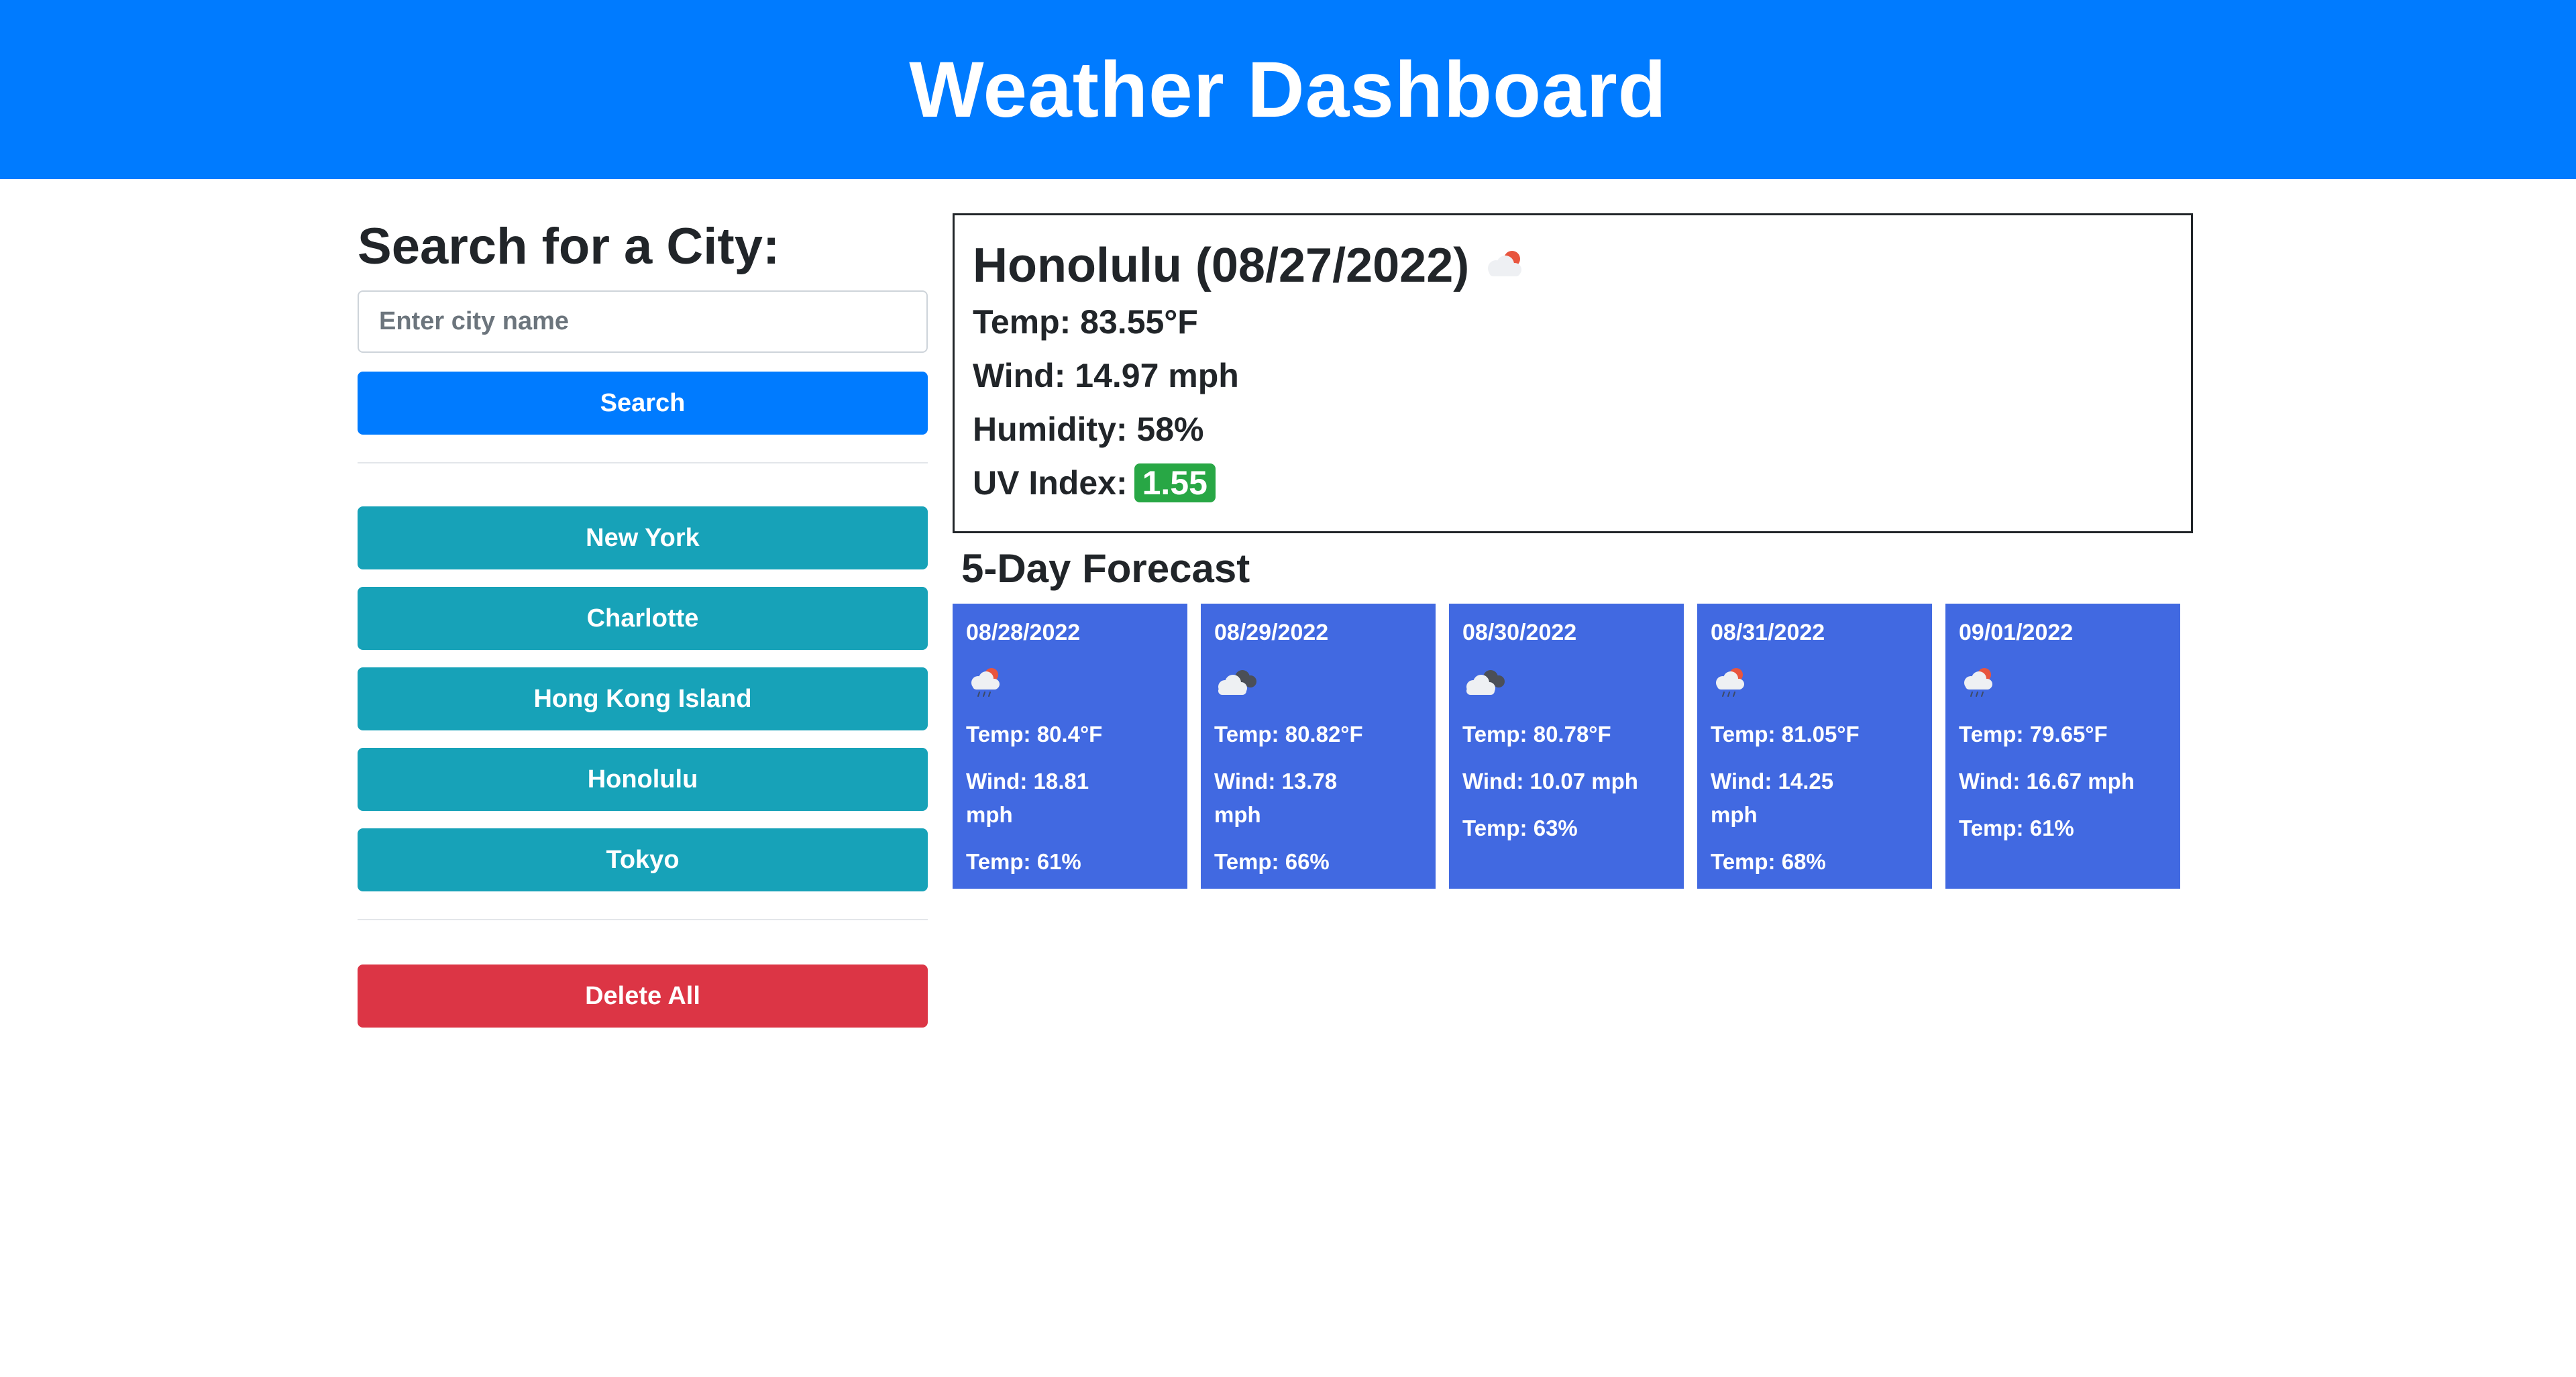 Image resolution: width=2576 pixels, height=1377 pixels. What do you see at coordinates (1034, 734) in the screenshot?
I see `forecast-temp: Temp: 80.4°F` at bounding box center [1034, 734].